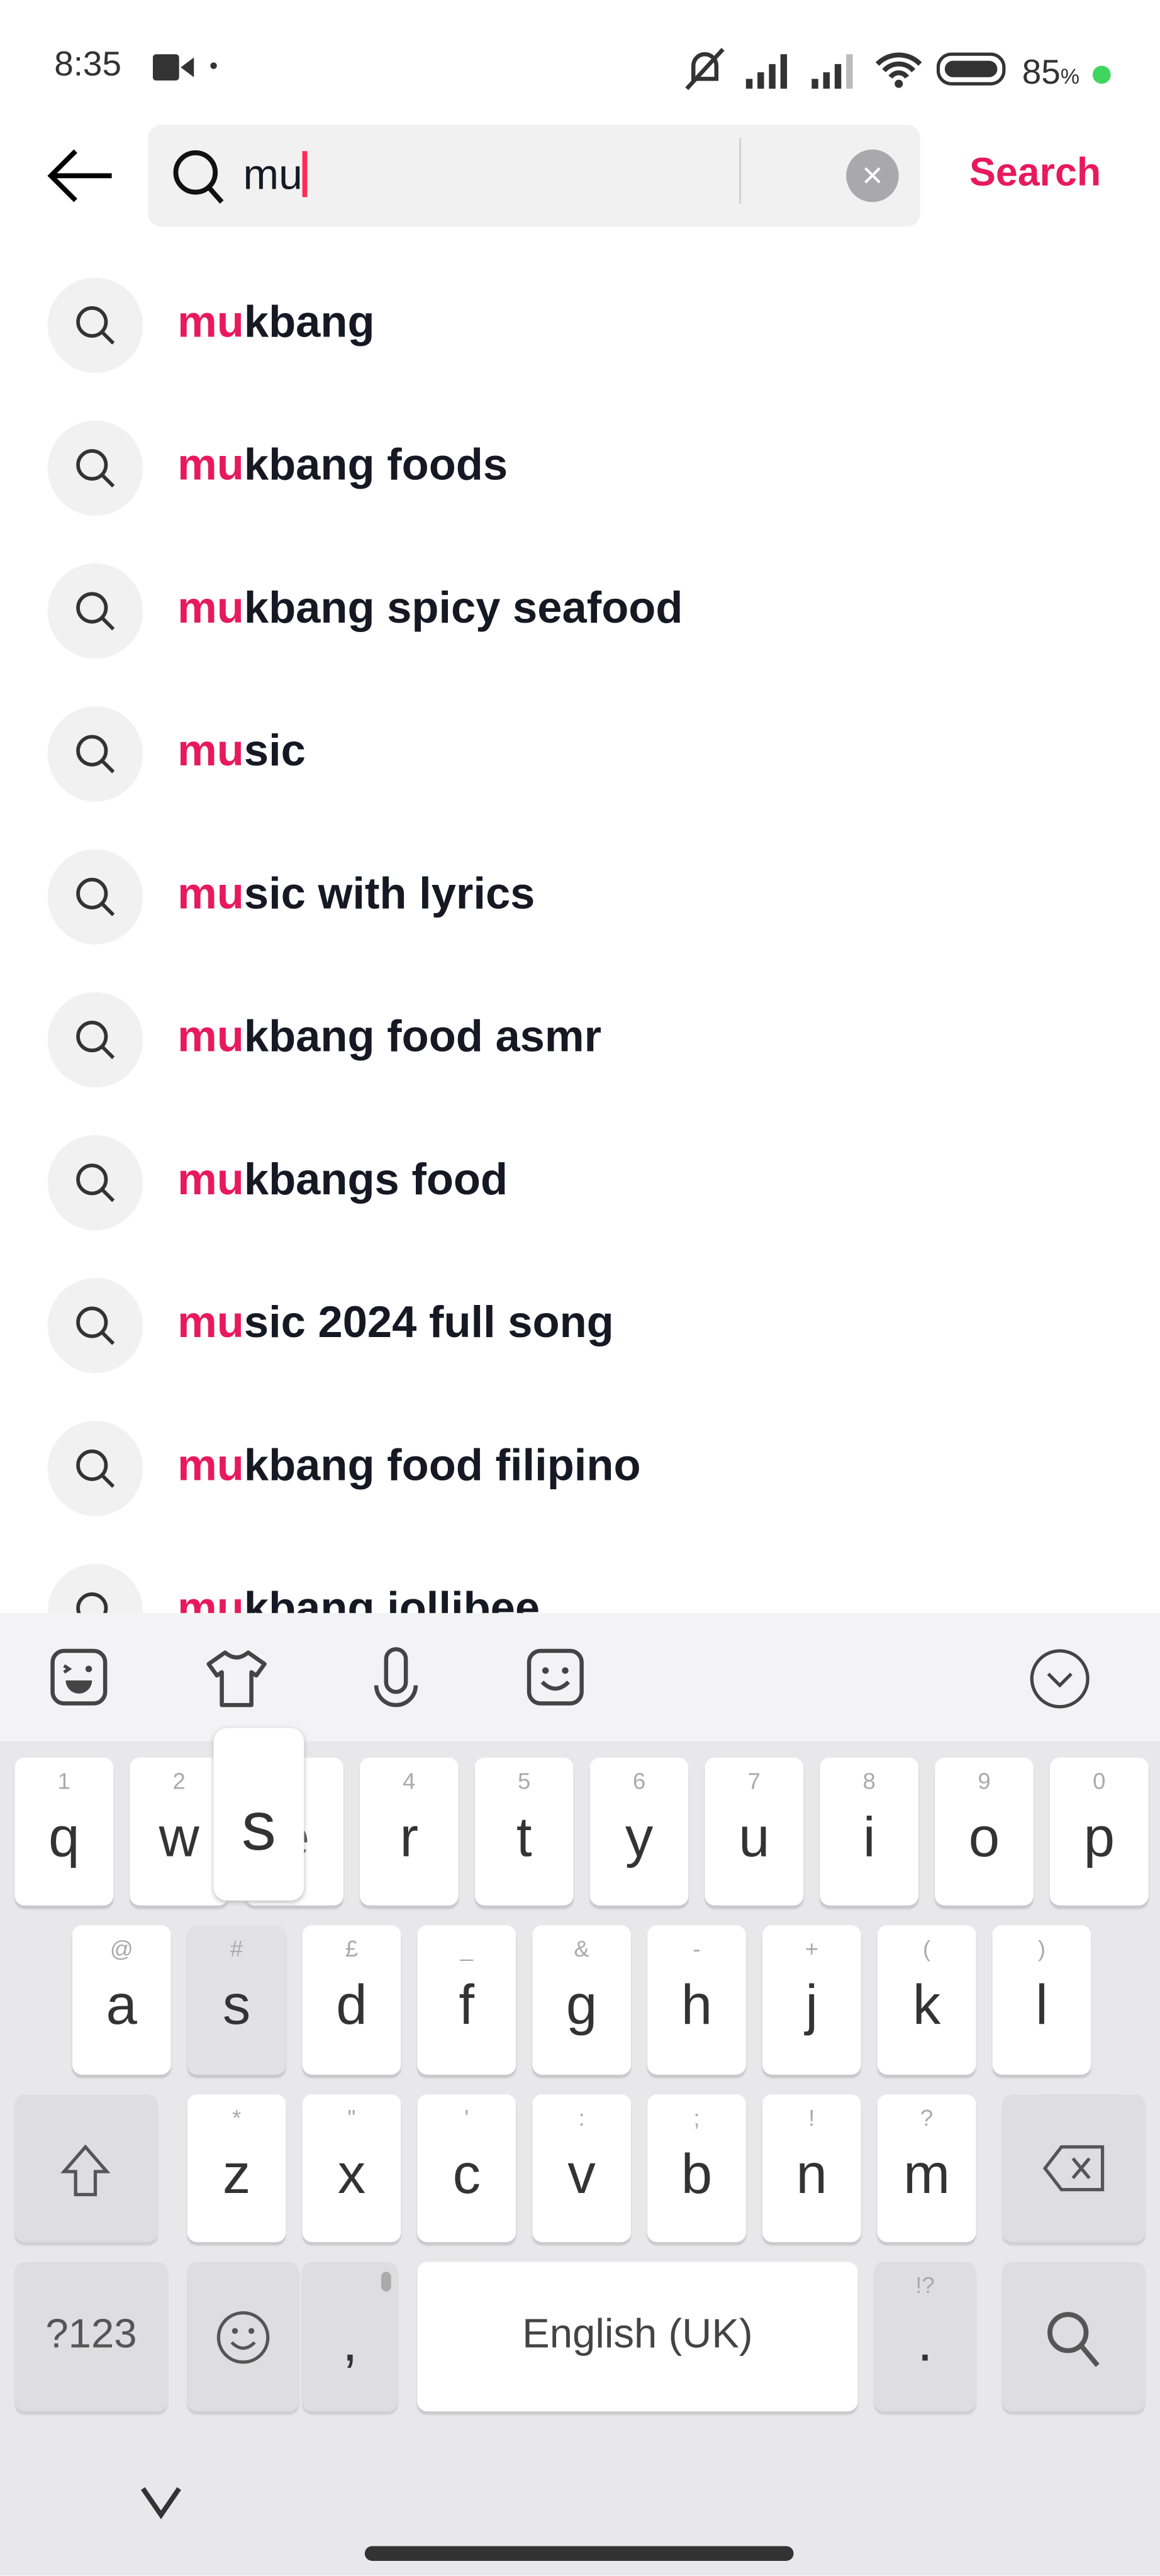 The image size is (1160, 2576). Describe the element at coordinates (812, 2000) in the screenshot. I see `key-j: + j` at that location.